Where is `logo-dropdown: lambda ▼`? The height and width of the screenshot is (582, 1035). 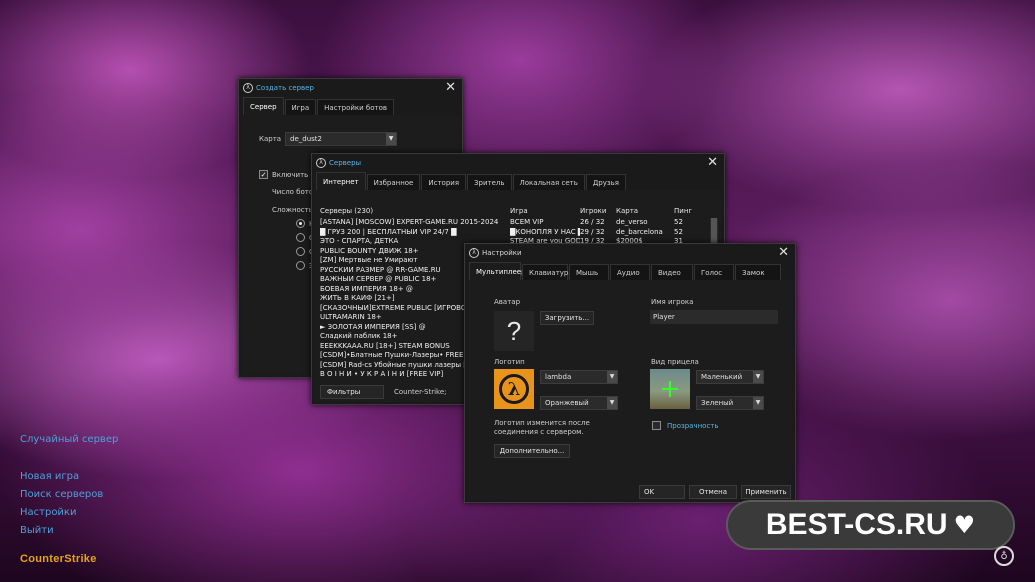
logo-dropdown: lambda ▼ is located at coordinates (579, 377).